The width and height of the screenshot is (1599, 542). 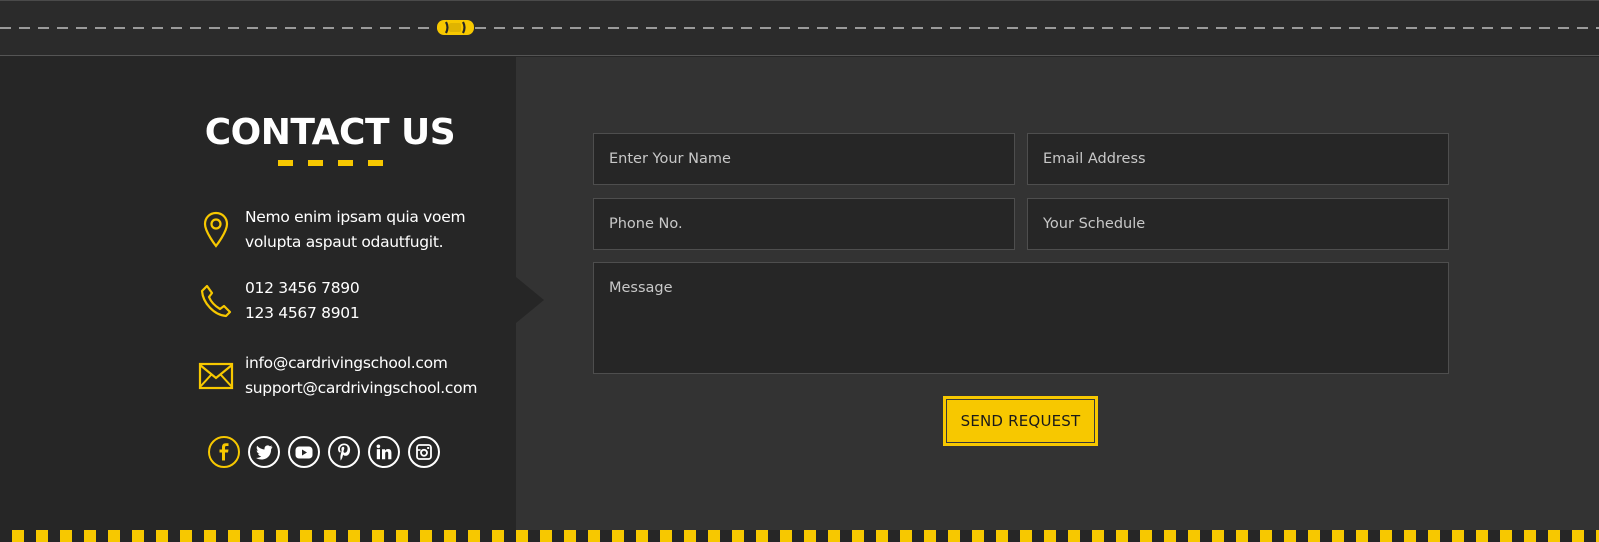 I want to click on name-input, so click(x=804, y=159).